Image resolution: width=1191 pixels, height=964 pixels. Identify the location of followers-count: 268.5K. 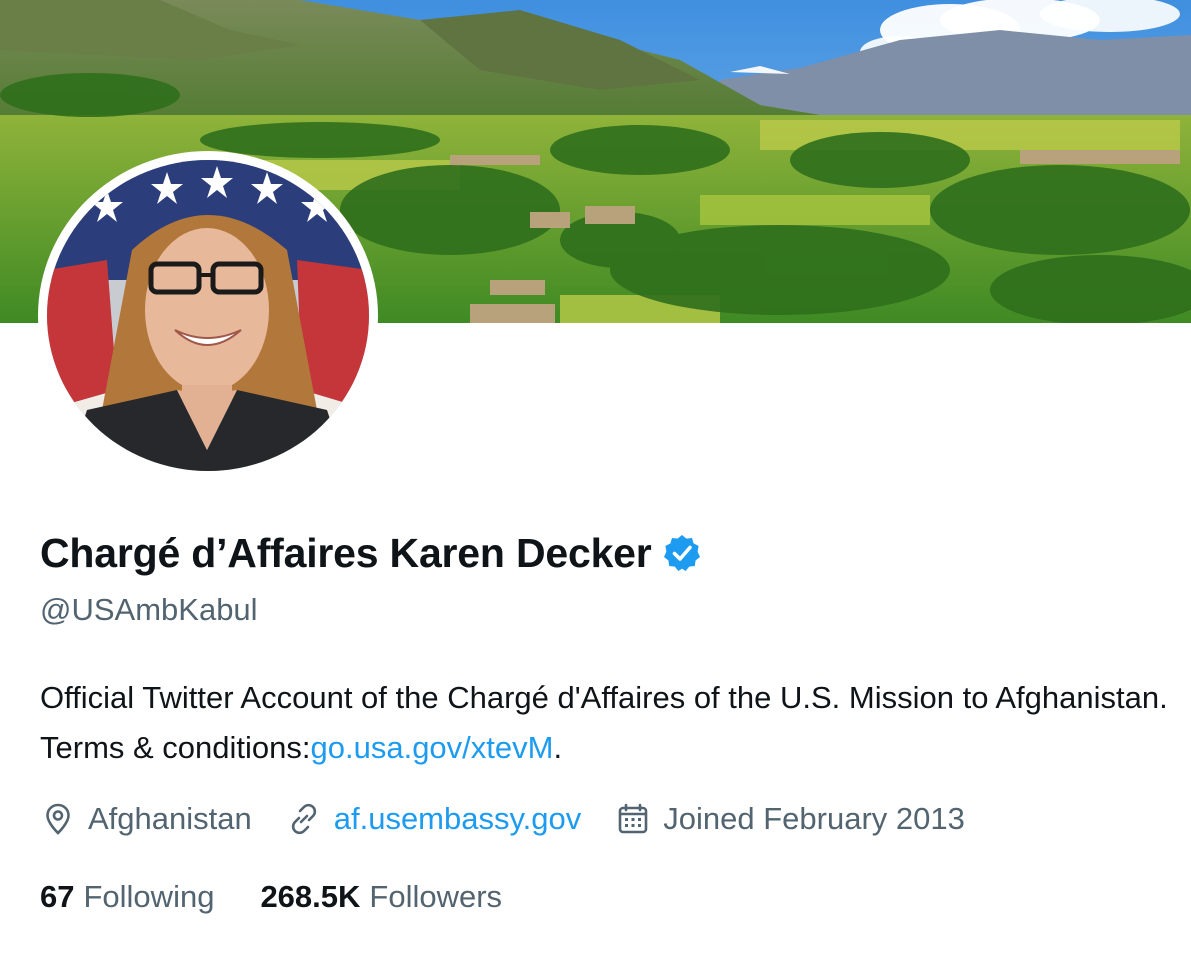
(310, 896).